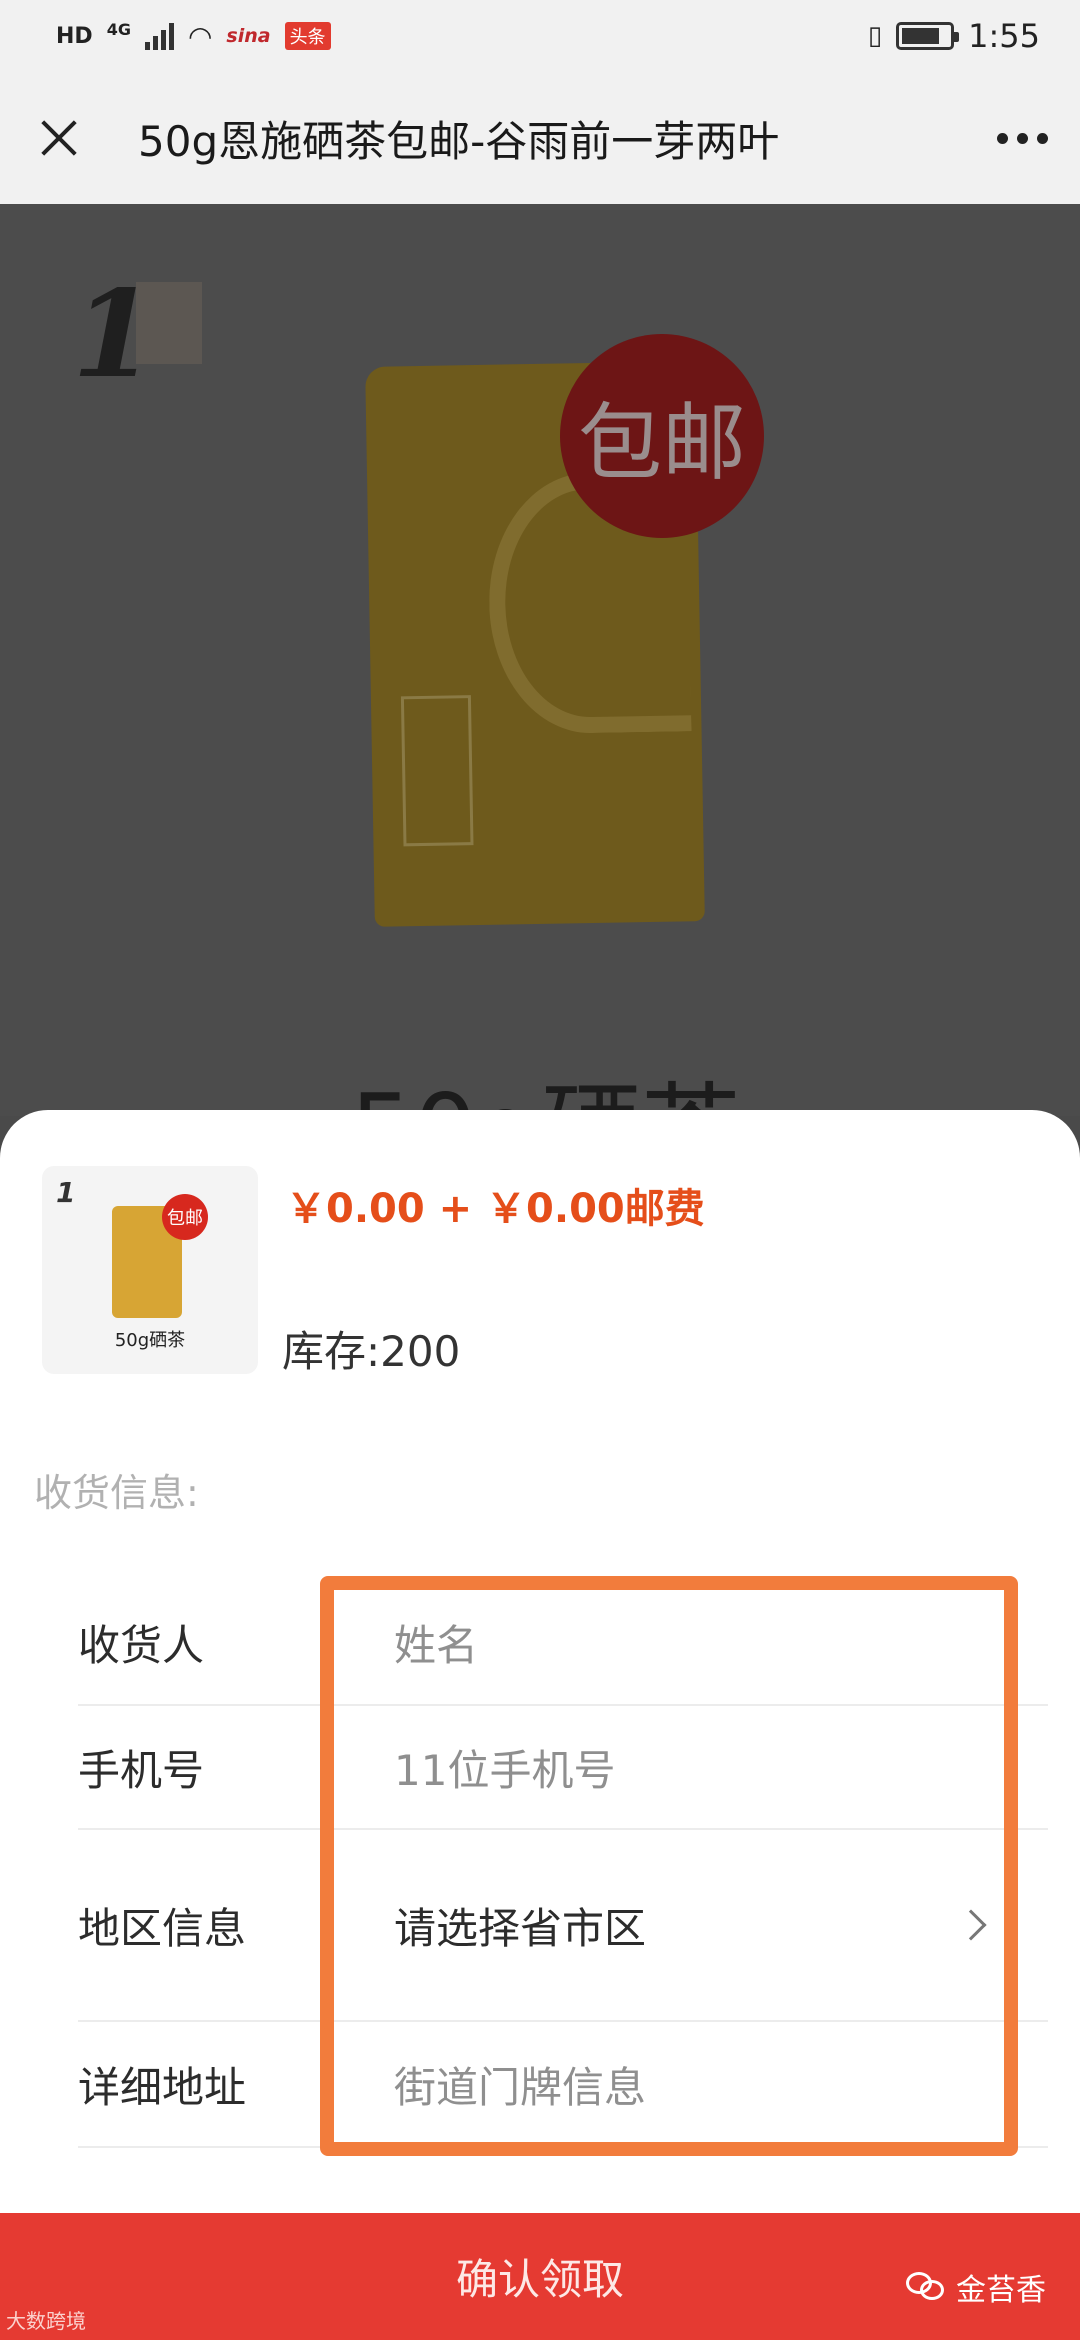 This screenshot has width=1080, height=2340. What do you see at coordinates (118, 29) in the screenshot?
I see `signal-type: 4G` at bounding box center [118, 29].